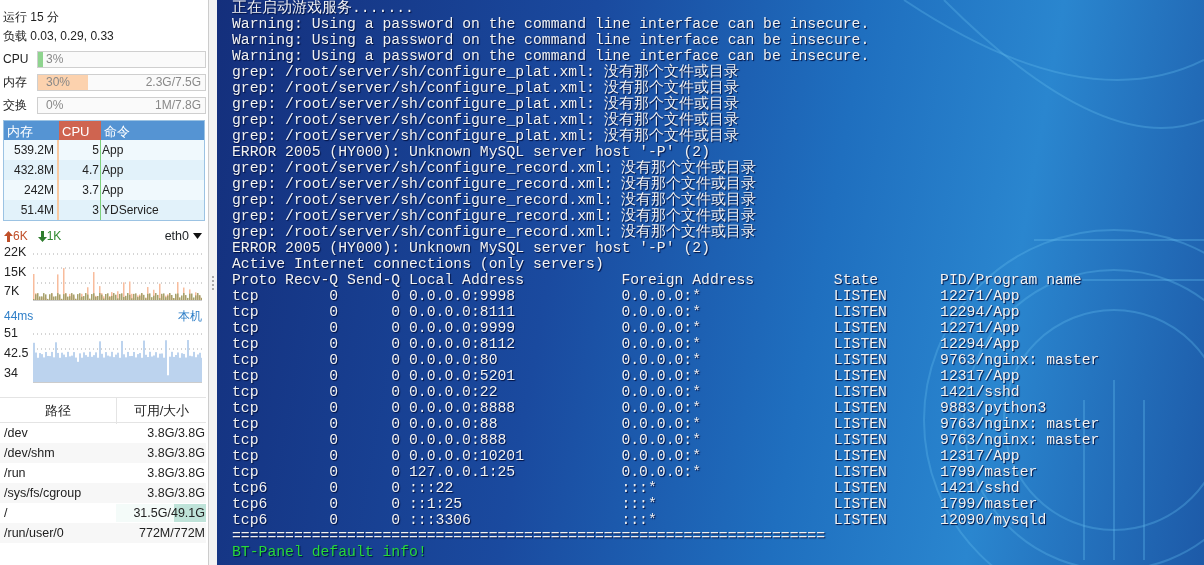  Describe the element at coordinates (43, 493) in the screenshot. I see `table-cell-text: /sys/fs/cgroup` at that location.